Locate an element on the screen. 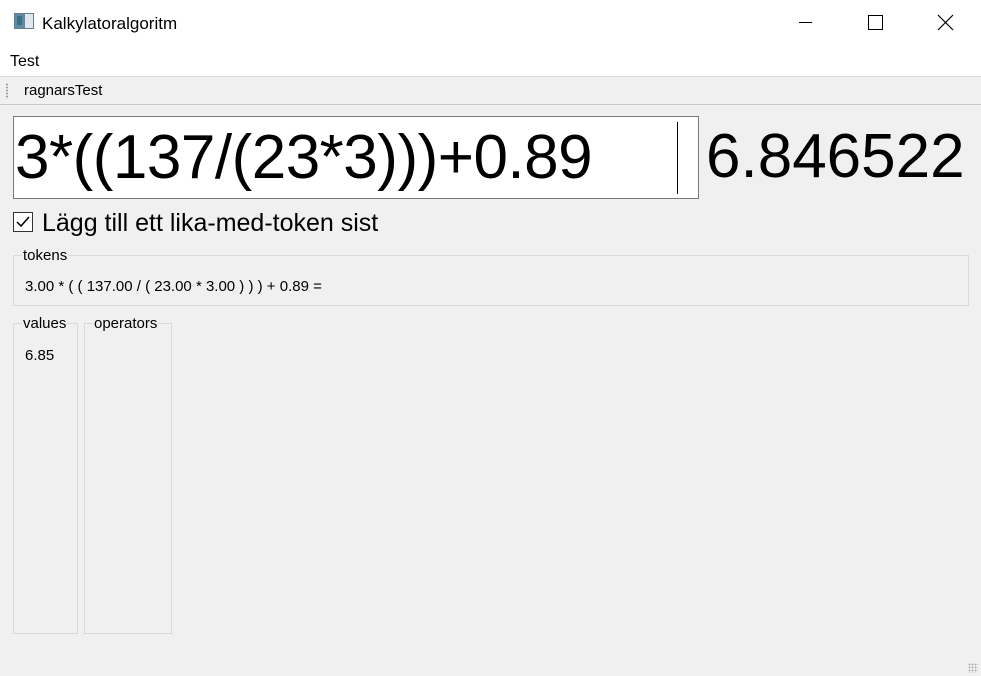  resize-grip-icon is located at coordinates (973, 668).